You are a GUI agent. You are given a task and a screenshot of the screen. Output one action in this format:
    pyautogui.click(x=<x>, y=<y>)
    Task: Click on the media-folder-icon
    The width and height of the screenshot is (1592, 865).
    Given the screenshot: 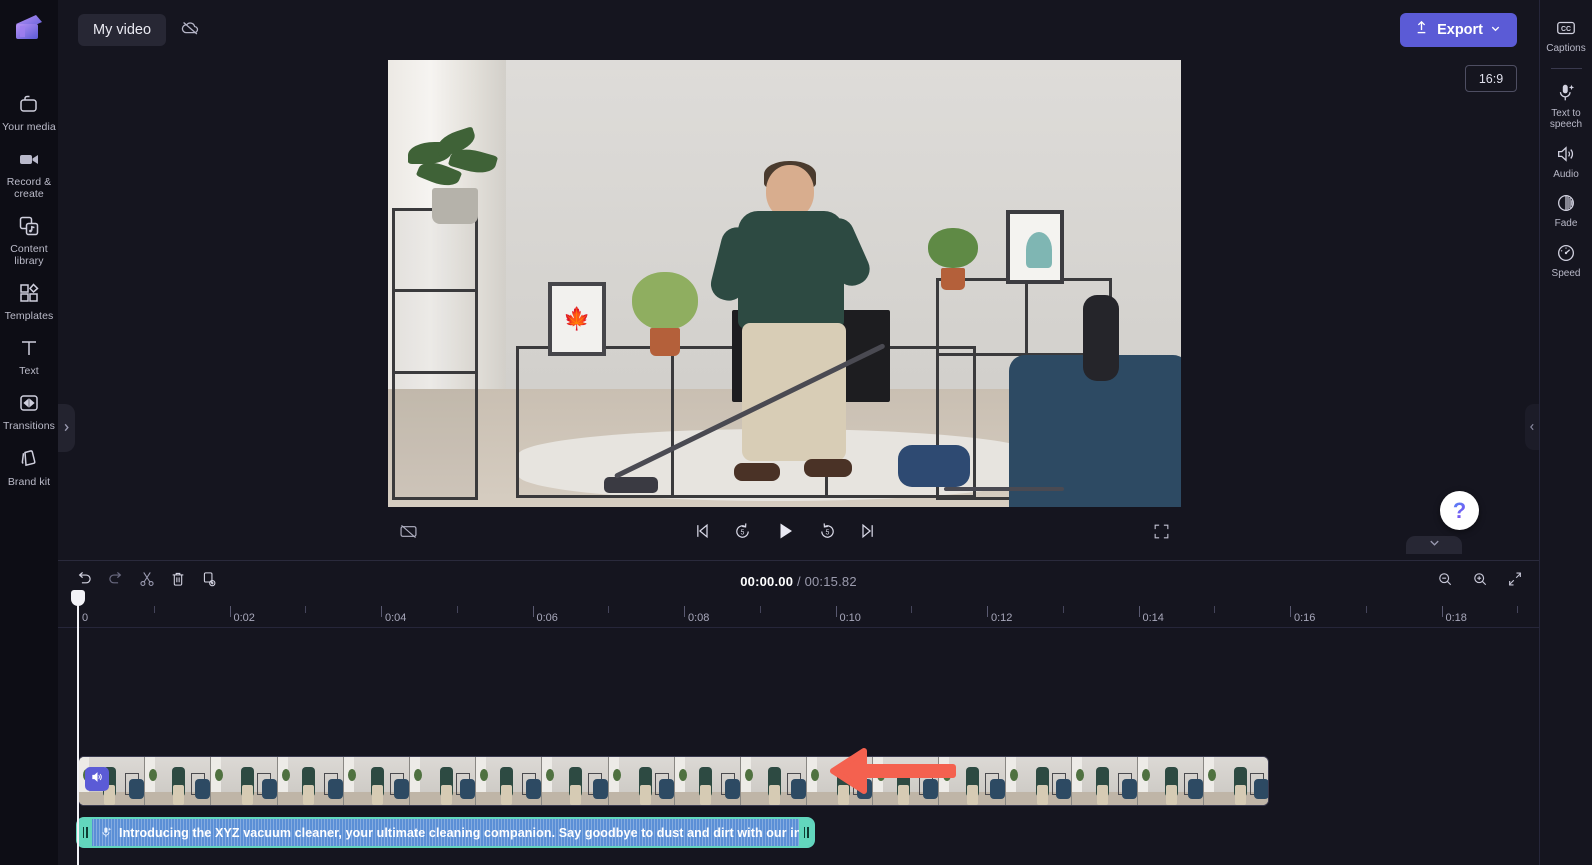 What is the action you would take?
    pyautogui.click(x=29, y=104)
    